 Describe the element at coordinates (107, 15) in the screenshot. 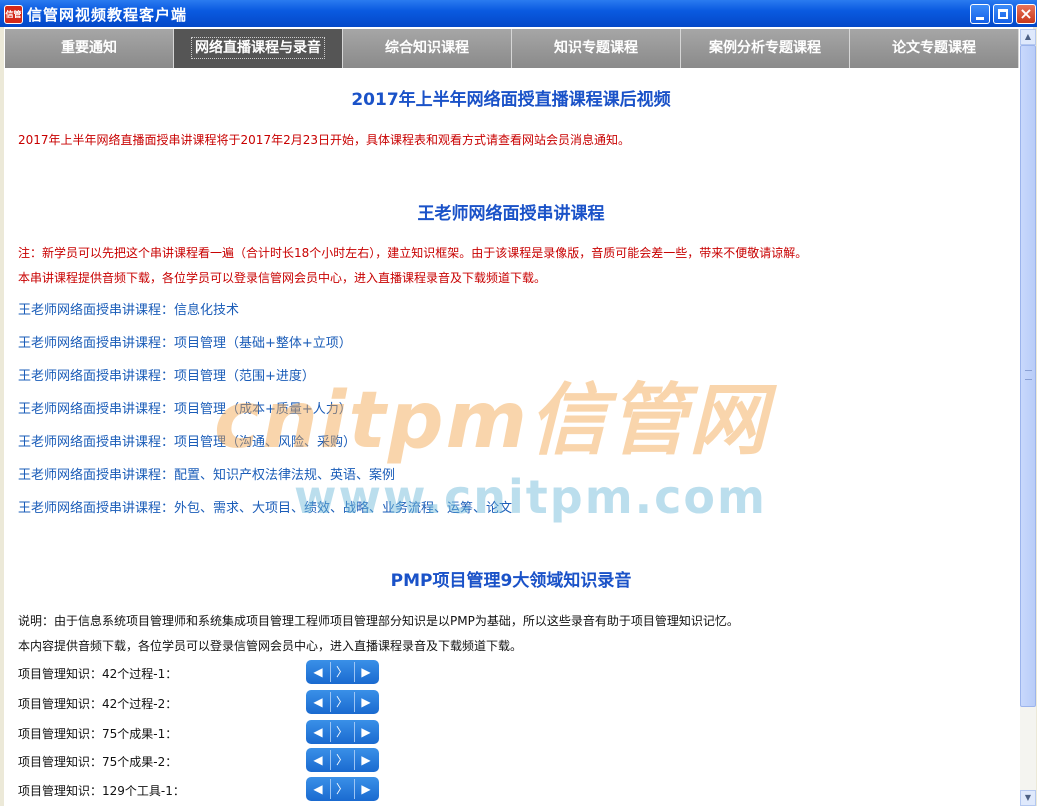

I see `window-title: 信管网视频教程客户端` at that location.